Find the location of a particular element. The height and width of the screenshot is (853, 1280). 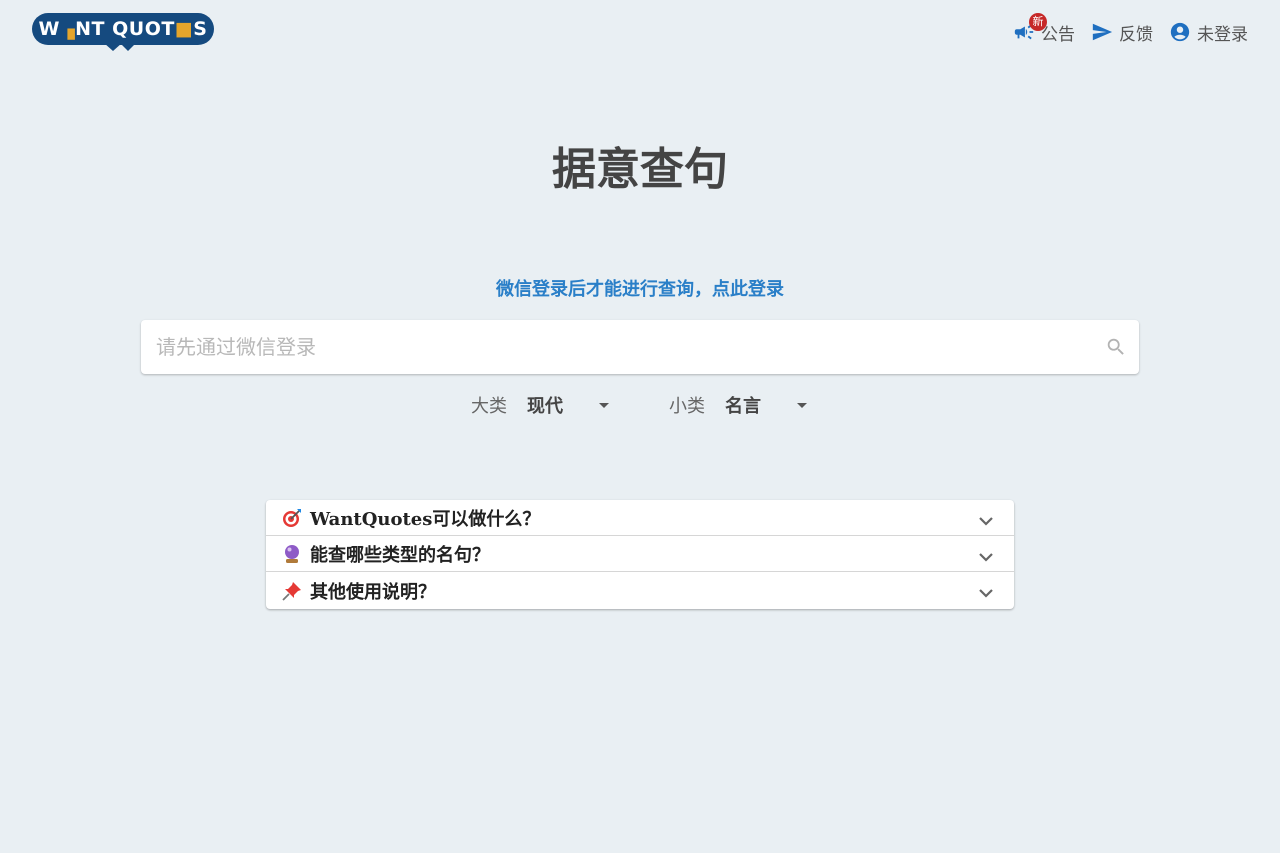

megaphone-icon: 新 is located at coordinates (1030, 28).